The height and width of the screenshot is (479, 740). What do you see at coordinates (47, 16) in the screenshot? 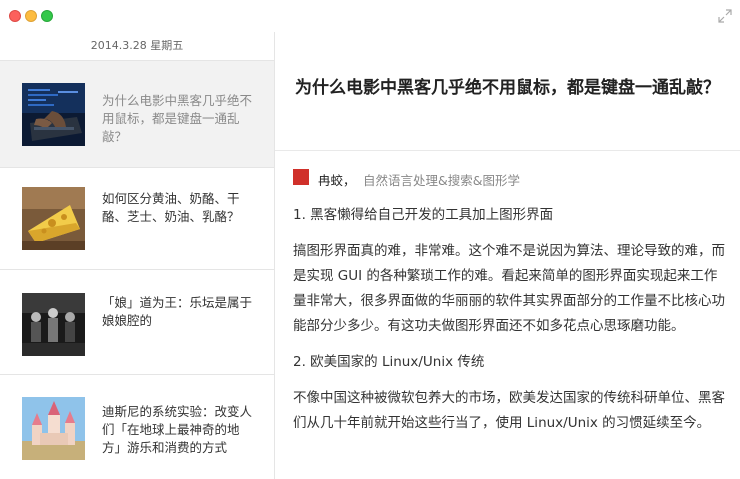
I see `zoom-window-button` at bounding box center [47, 16].